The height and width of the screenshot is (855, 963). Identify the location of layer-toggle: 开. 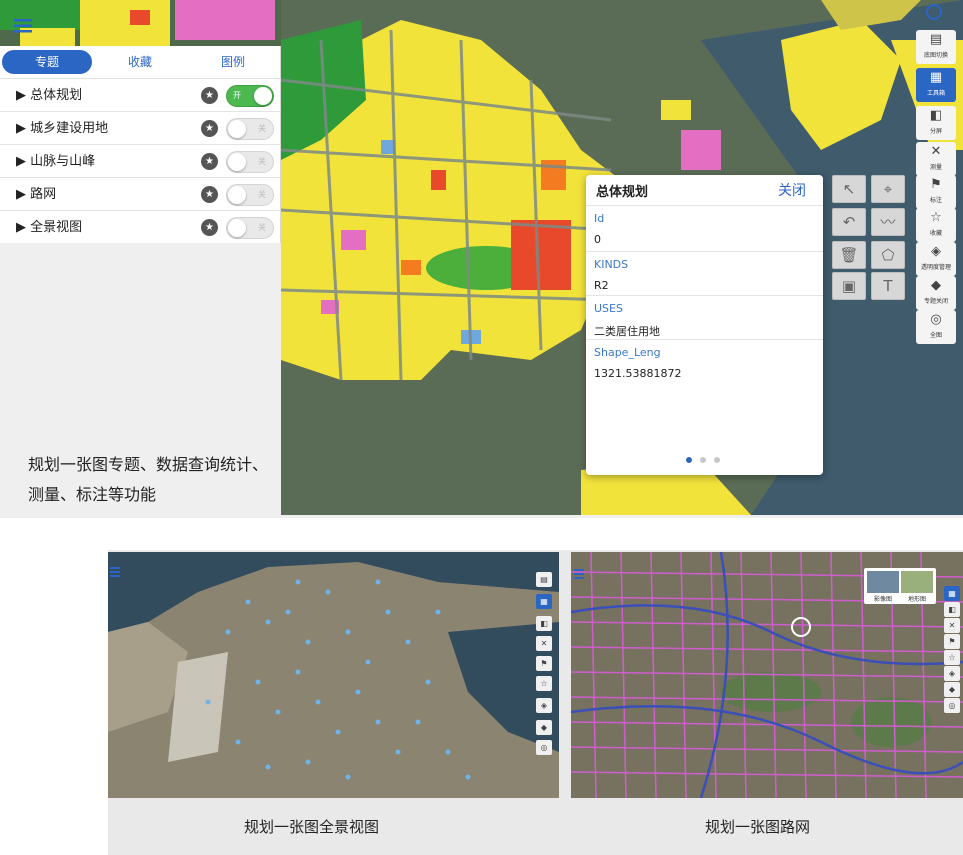
(250, 96).